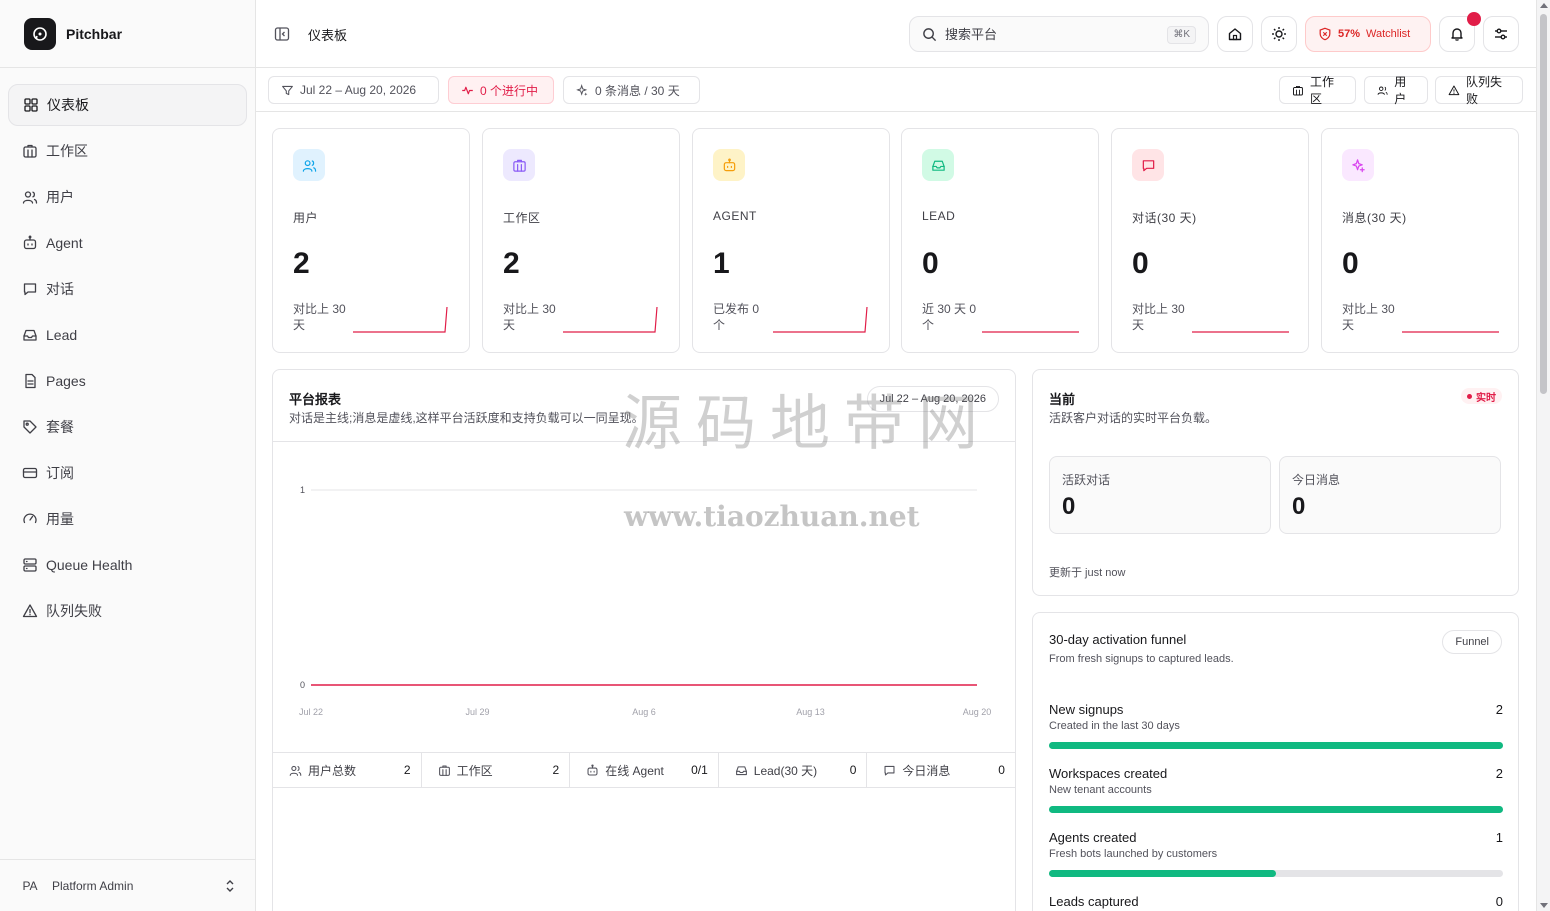  Describe the element at coordinates (1474, 19) in the screenshot. I see `notification-dot` at that location.